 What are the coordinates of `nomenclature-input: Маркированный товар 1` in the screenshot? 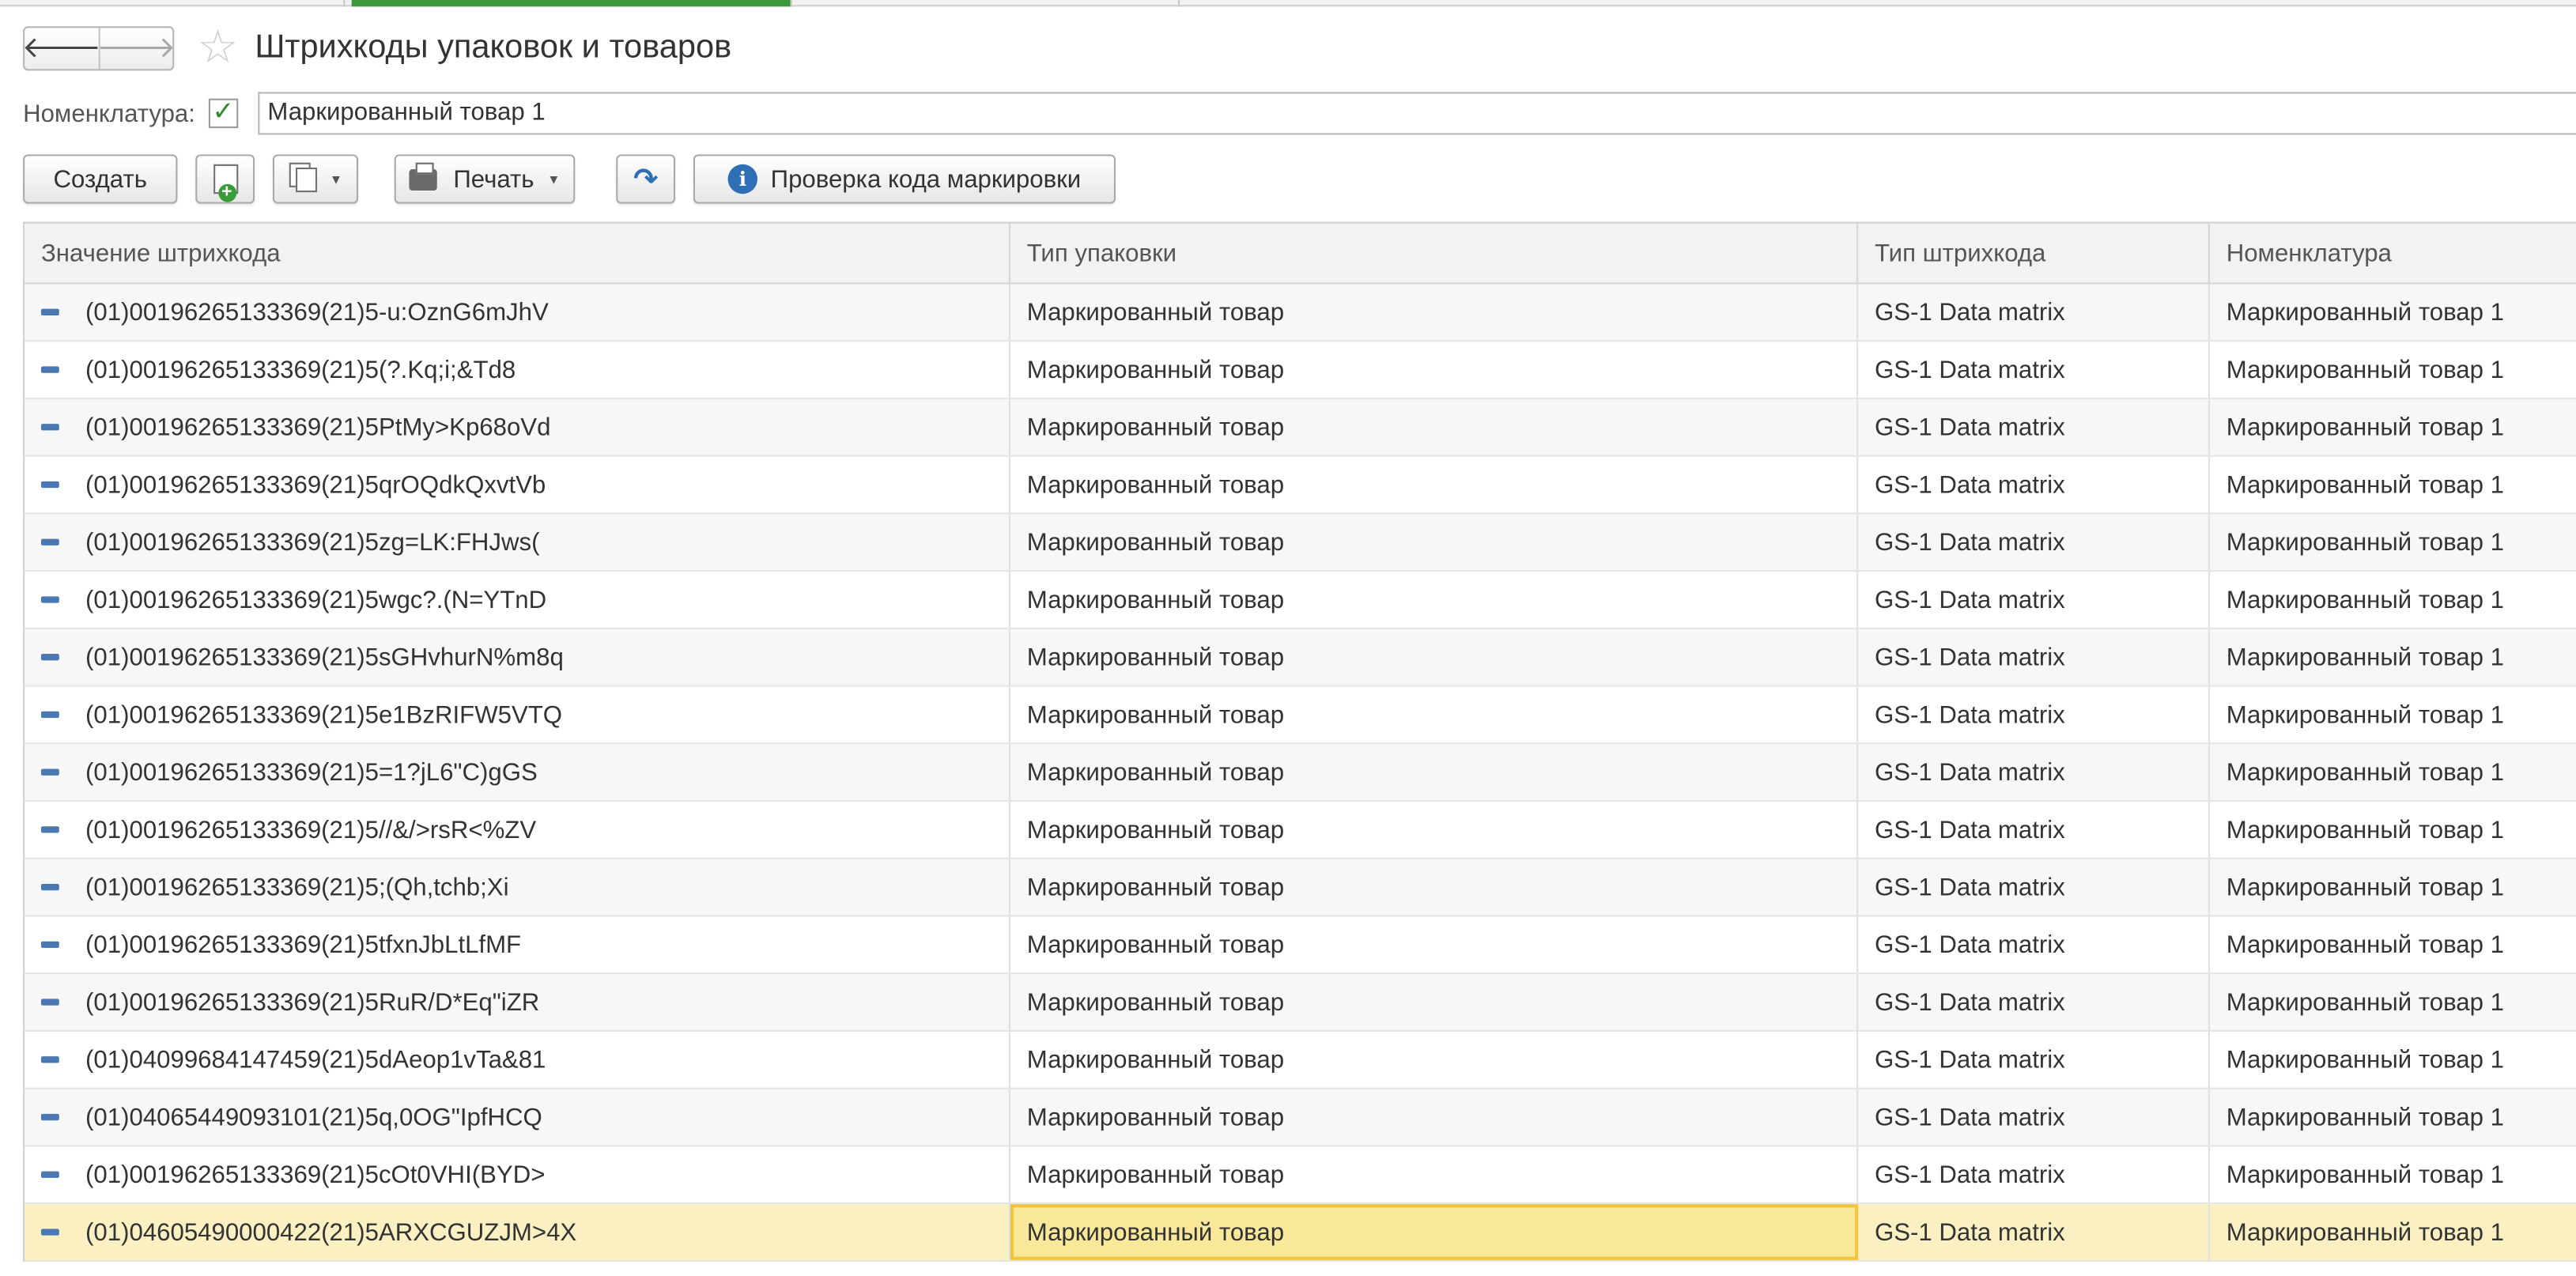 It's located at (1416, 113).